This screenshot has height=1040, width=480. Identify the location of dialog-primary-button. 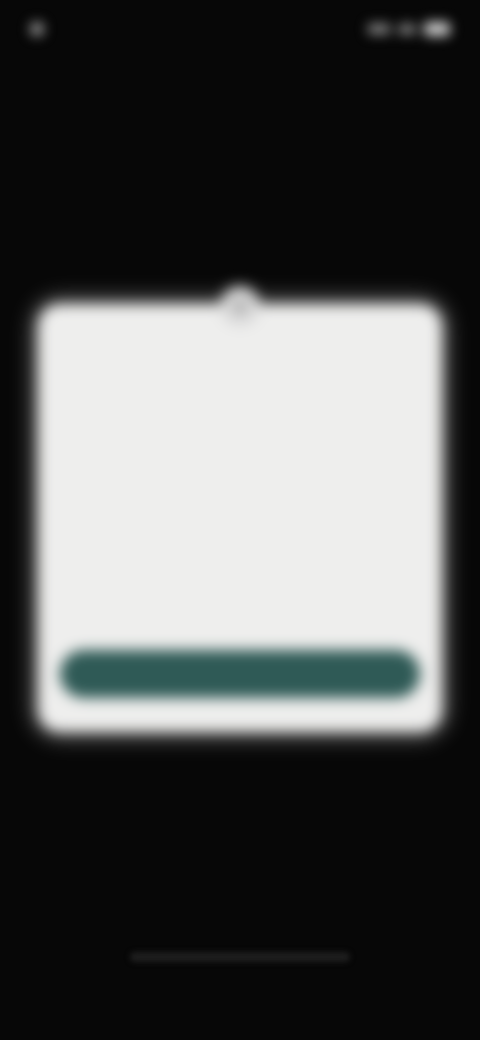
(240, 674).